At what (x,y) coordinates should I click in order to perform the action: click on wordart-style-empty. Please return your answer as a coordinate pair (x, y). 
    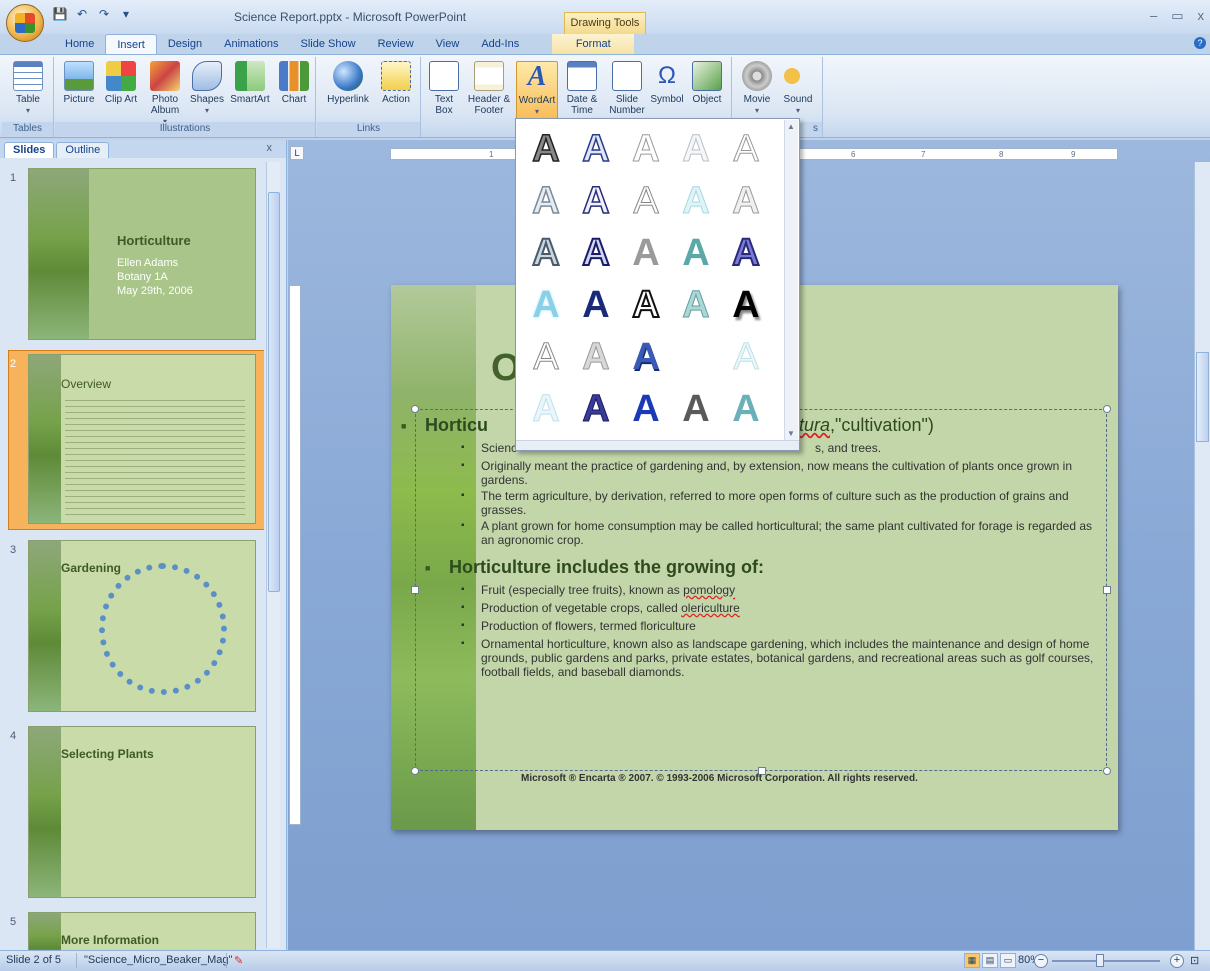
    Looking at the image, I should click on (696, 357).